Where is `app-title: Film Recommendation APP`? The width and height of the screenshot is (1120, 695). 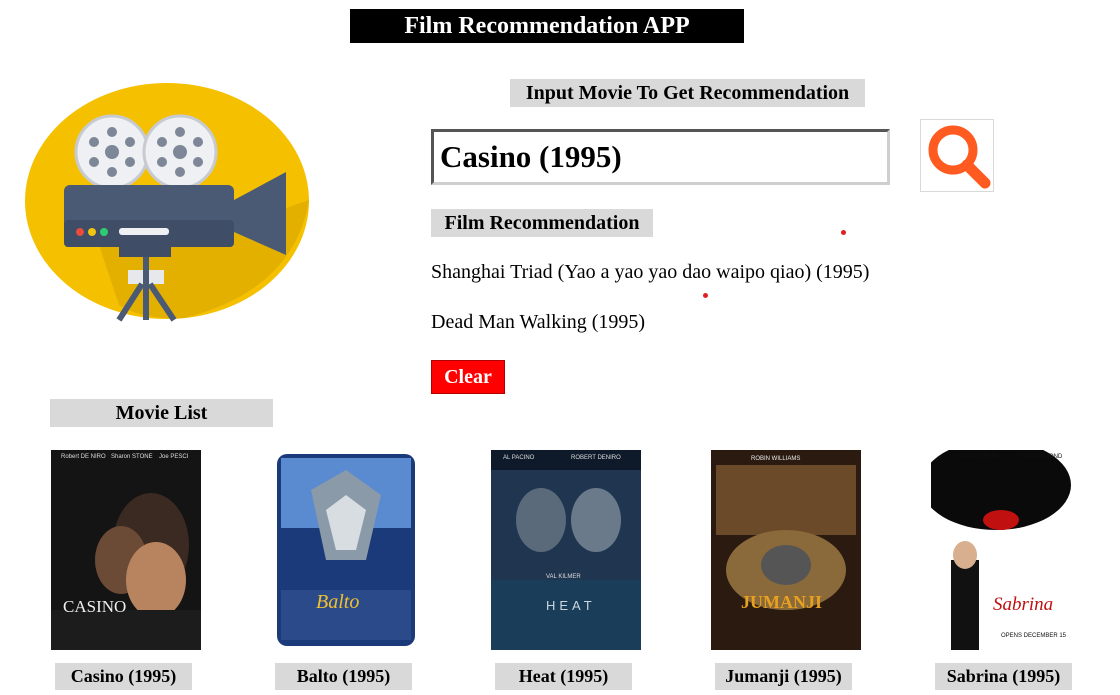 app-title: Film Recommendation APP is located at coordinates (547, 26).